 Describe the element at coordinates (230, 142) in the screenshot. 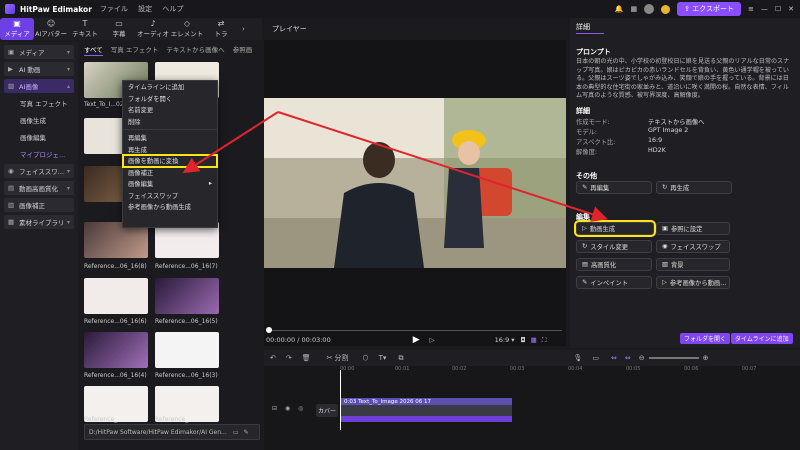

I see `arrow-to-menu` at that location.